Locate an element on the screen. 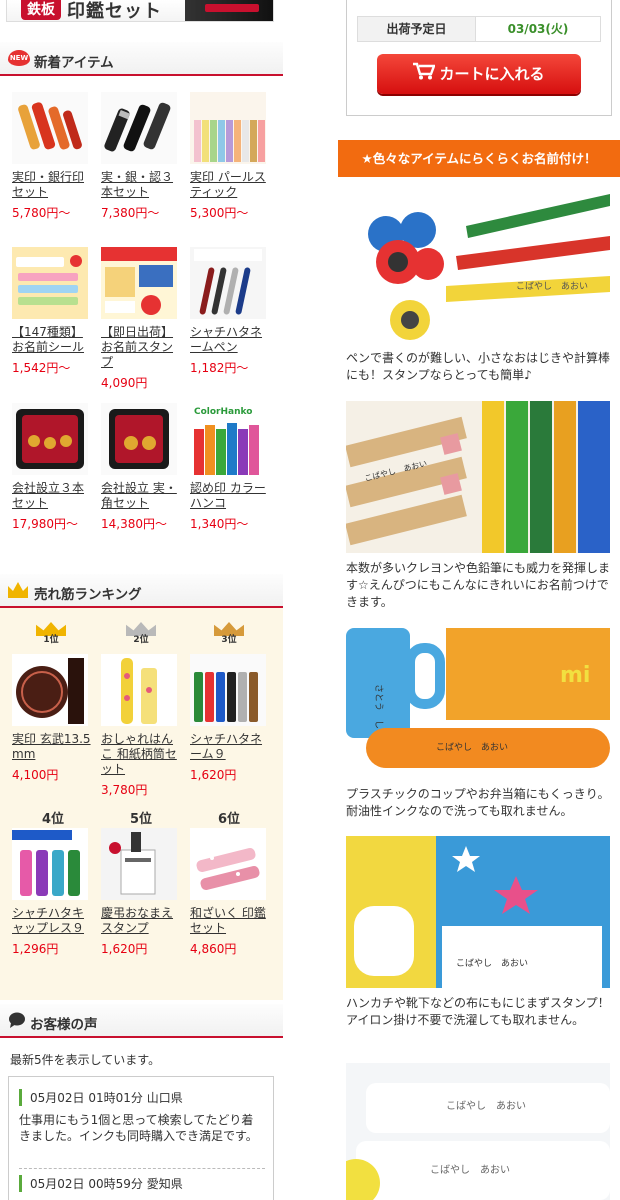 The width and height of the screenshot is (620, 1200). ranking-item: 和ざいく 印鑑セット 4,860円 is located at coordinates (231, 892).